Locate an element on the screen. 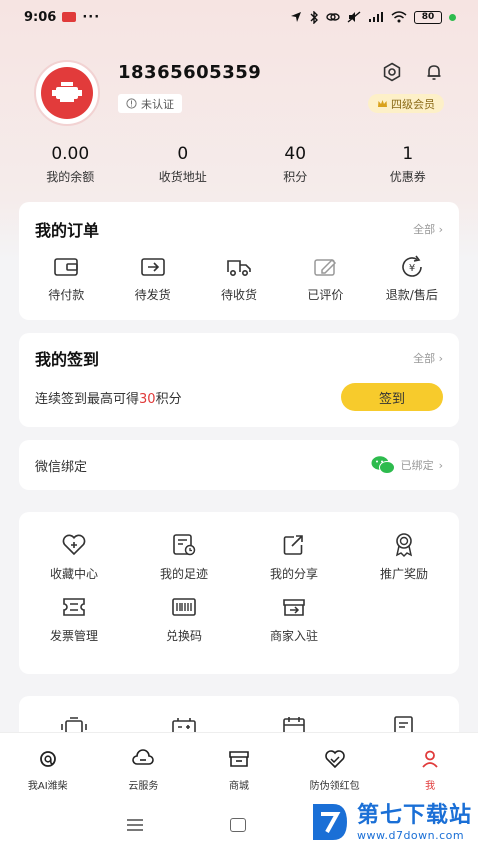 This screenshot has height=850, width=478. order-pending-payment: 待付款 is located at coordinates (66, 278).